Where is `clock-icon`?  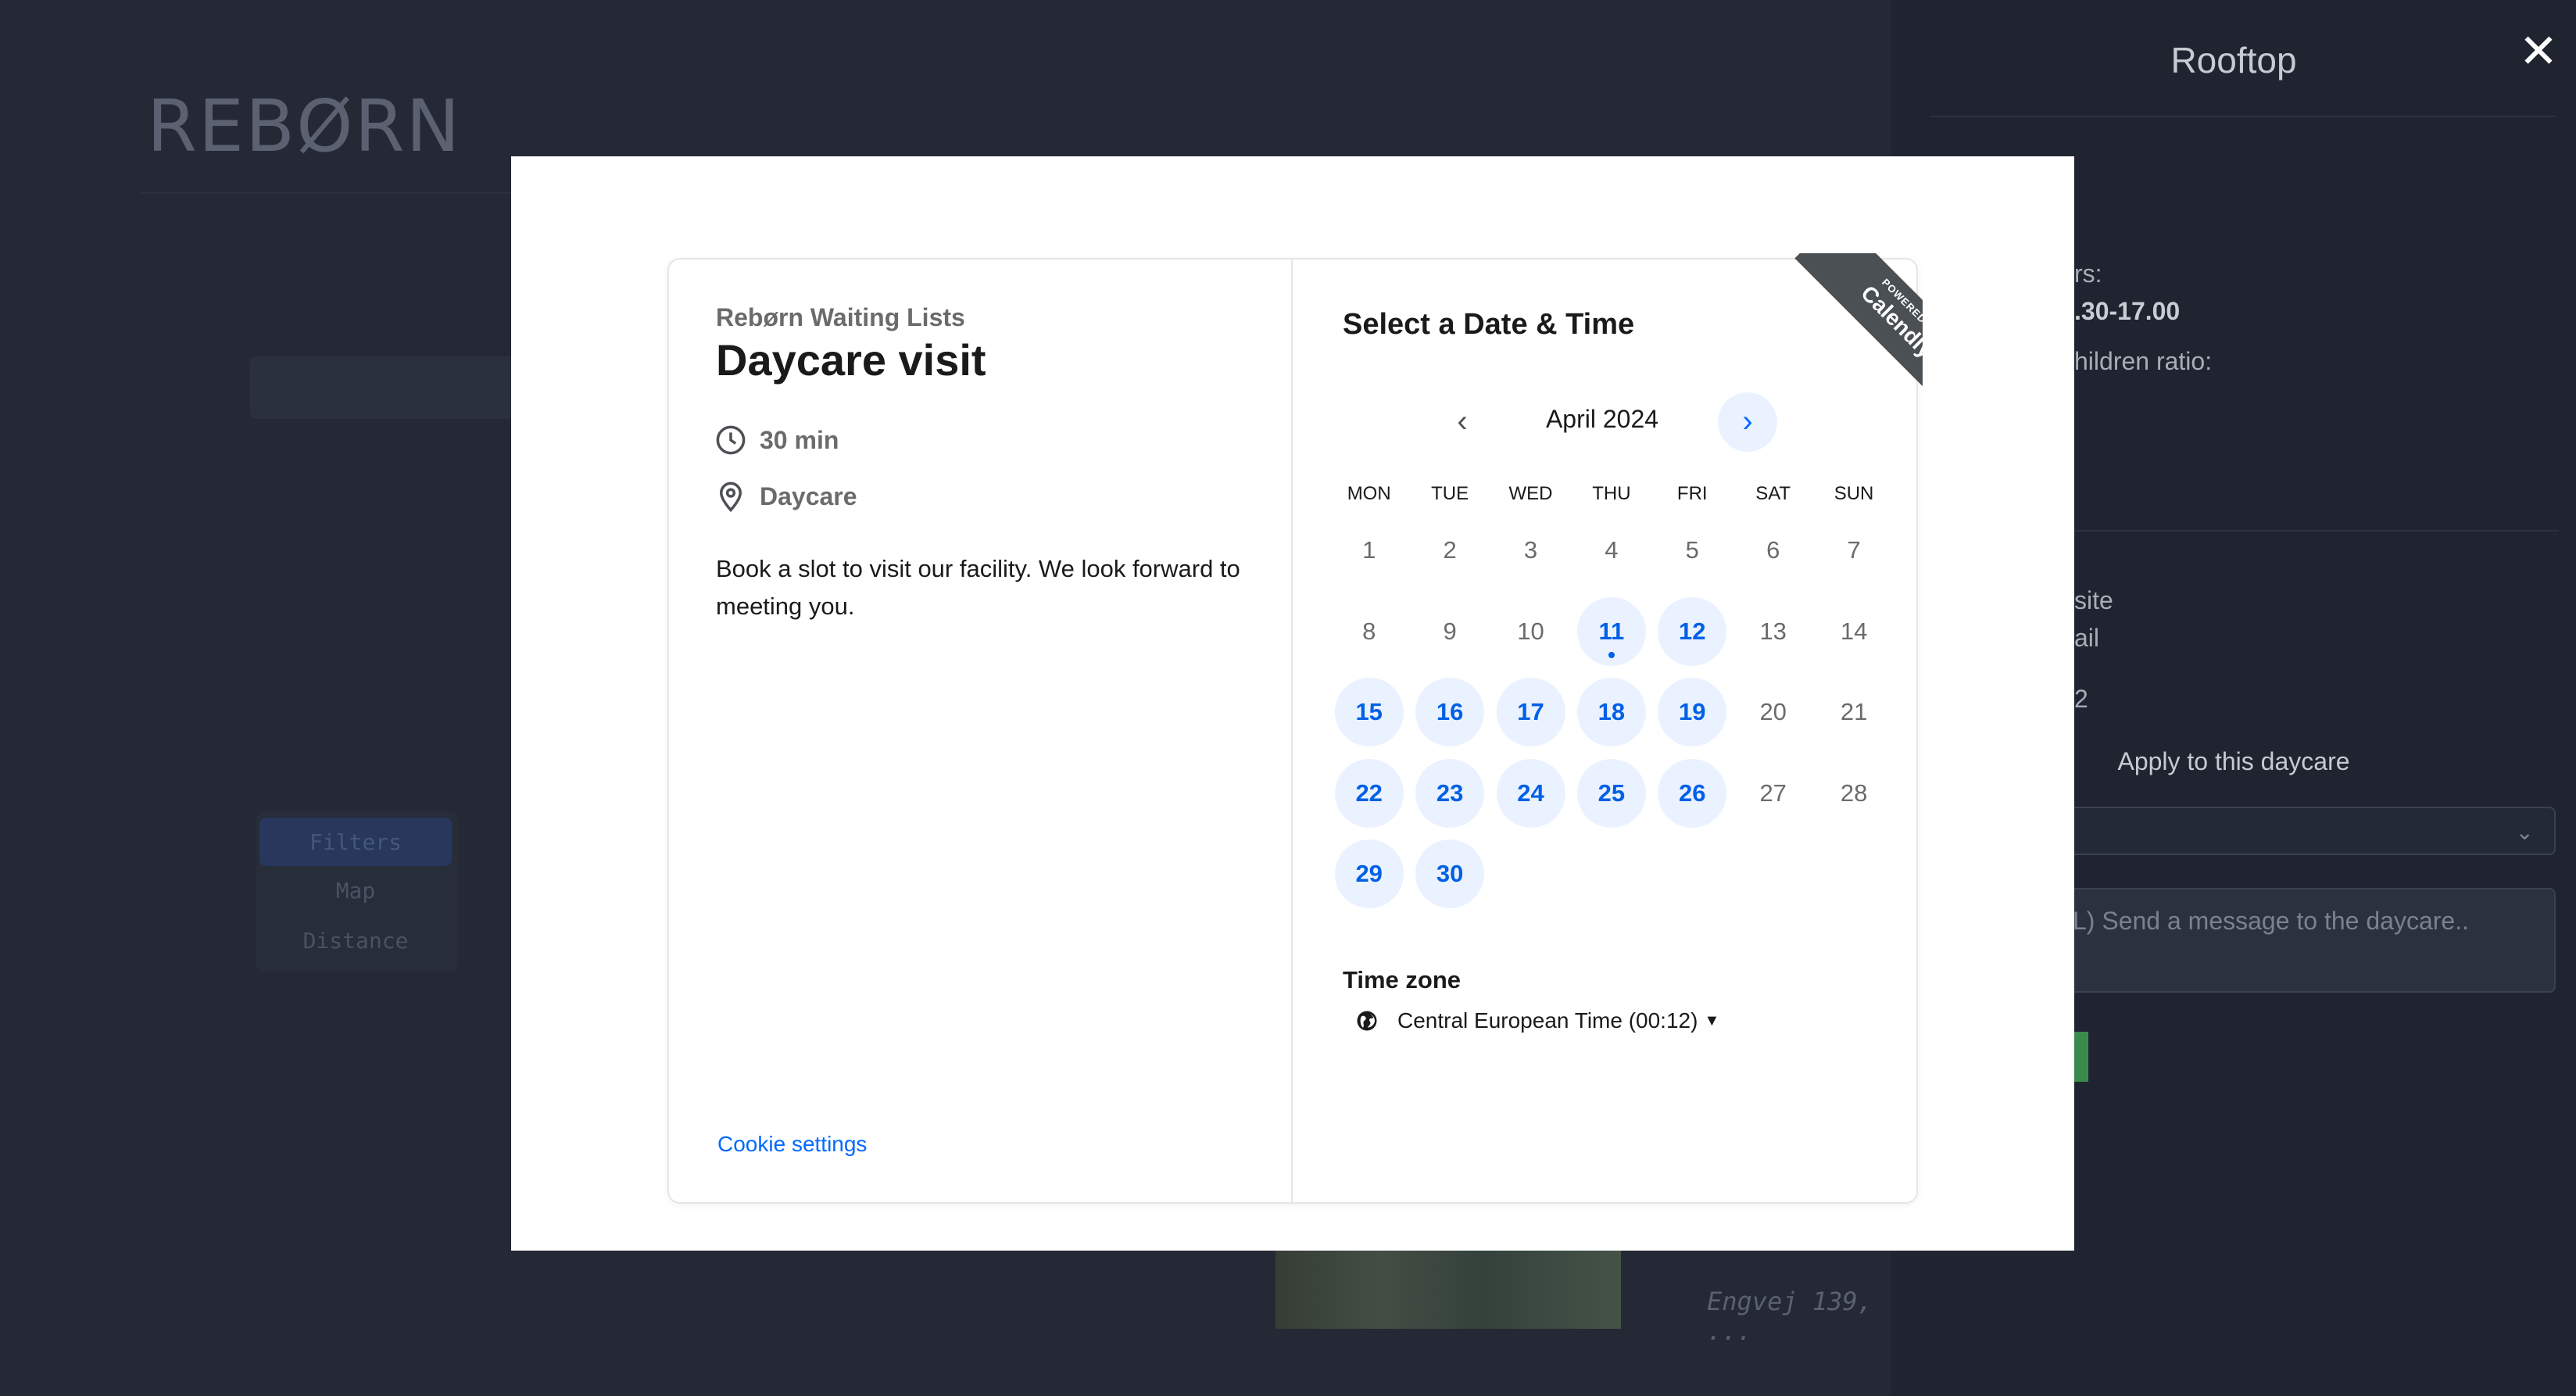
clock-icon is located at coordinates (731, 440).